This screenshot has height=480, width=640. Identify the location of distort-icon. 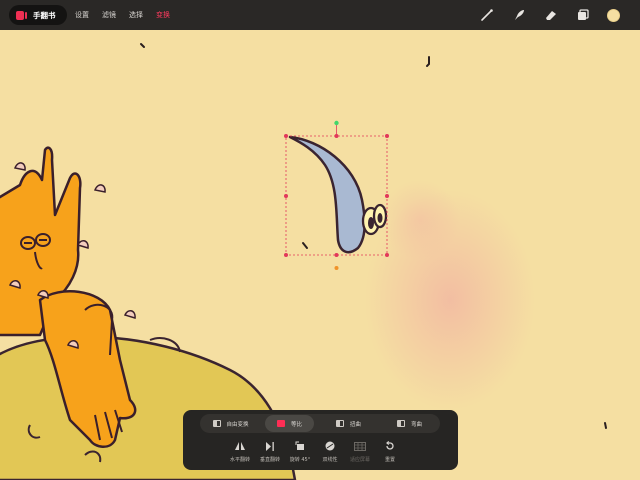
(339, 423).